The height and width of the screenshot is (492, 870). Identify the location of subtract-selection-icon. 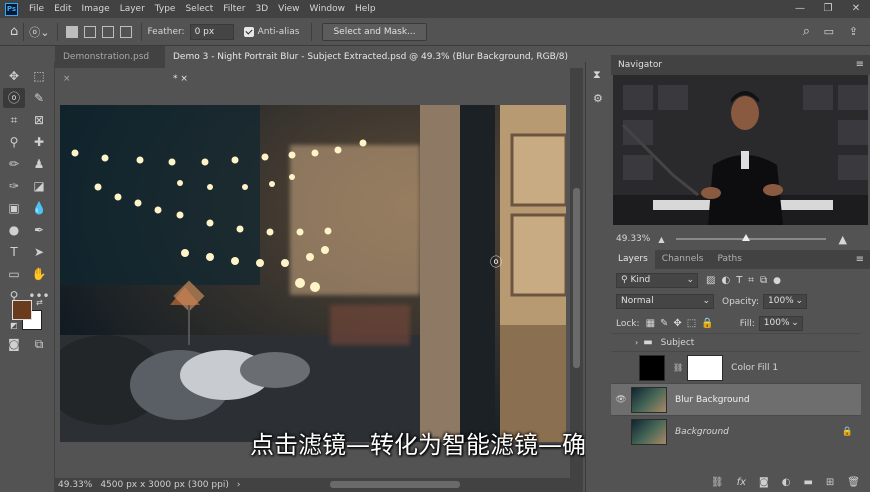
(108, 31).